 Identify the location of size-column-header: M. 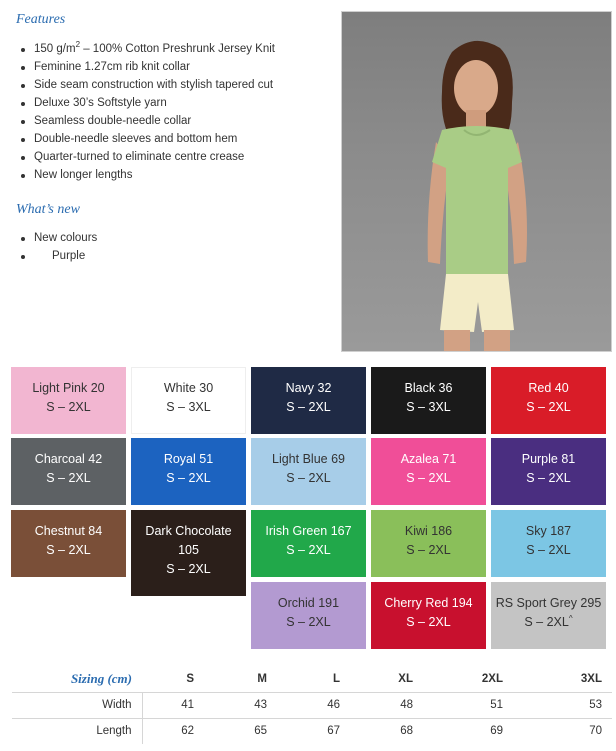
(262, 678).